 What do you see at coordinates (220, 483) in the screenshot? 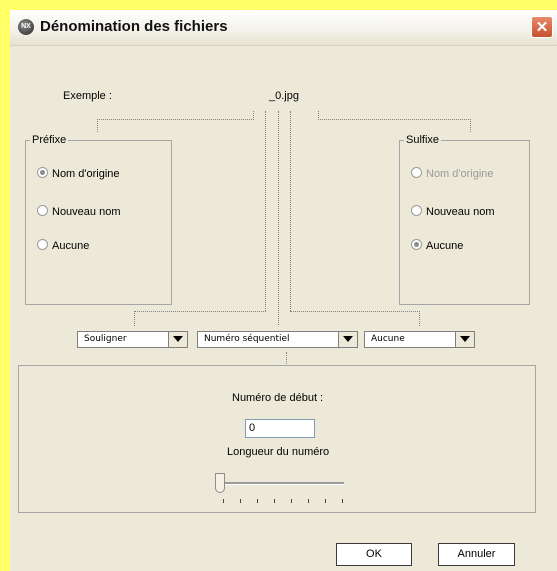
I see `slider-thumb` at bounding box center [220, 483].